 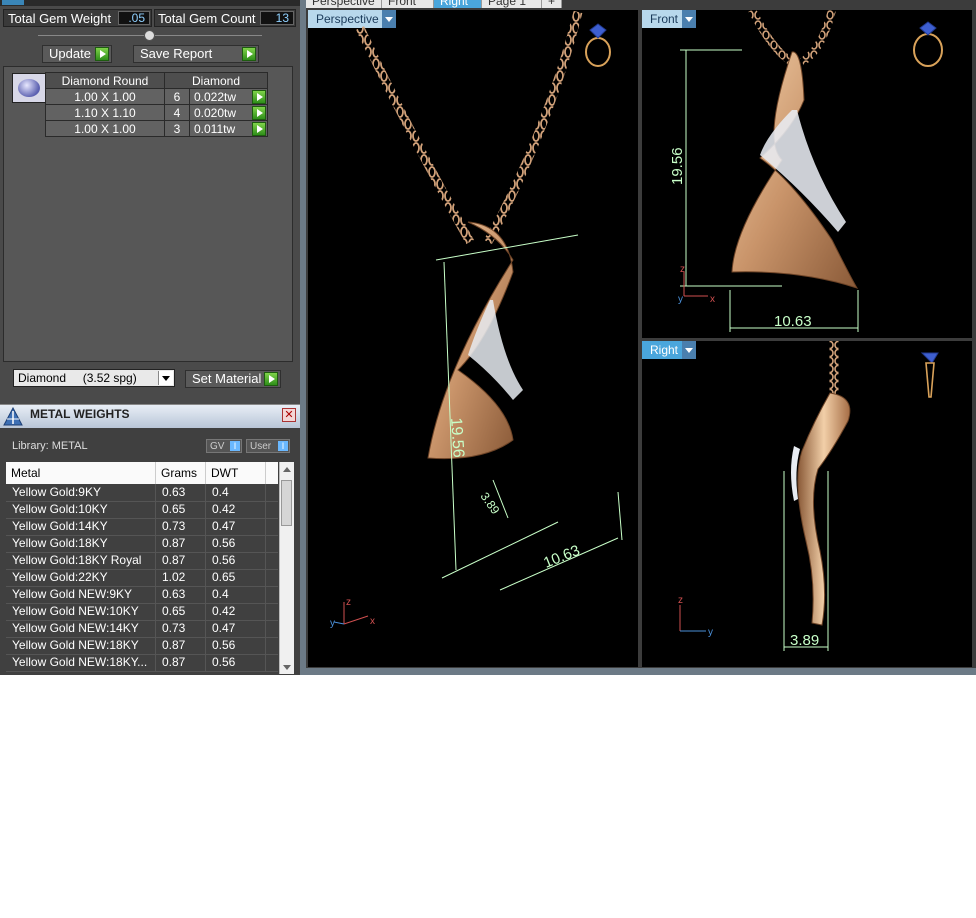 I want to click on metal-dwt: 0.56, so click(x=236, y=662).